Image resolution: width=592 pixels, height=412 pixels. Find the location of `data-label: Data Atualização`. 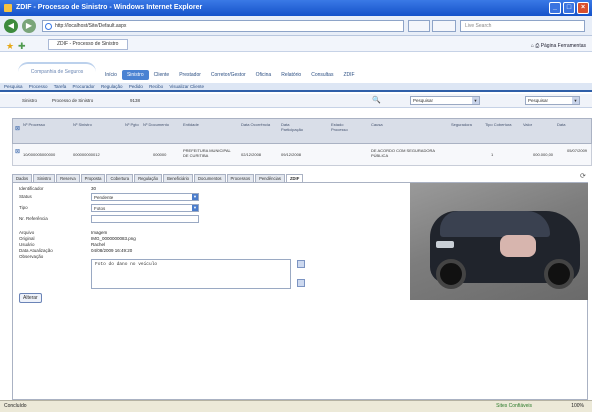

data-label: Data Atualização is located at coordinates (36, 250).